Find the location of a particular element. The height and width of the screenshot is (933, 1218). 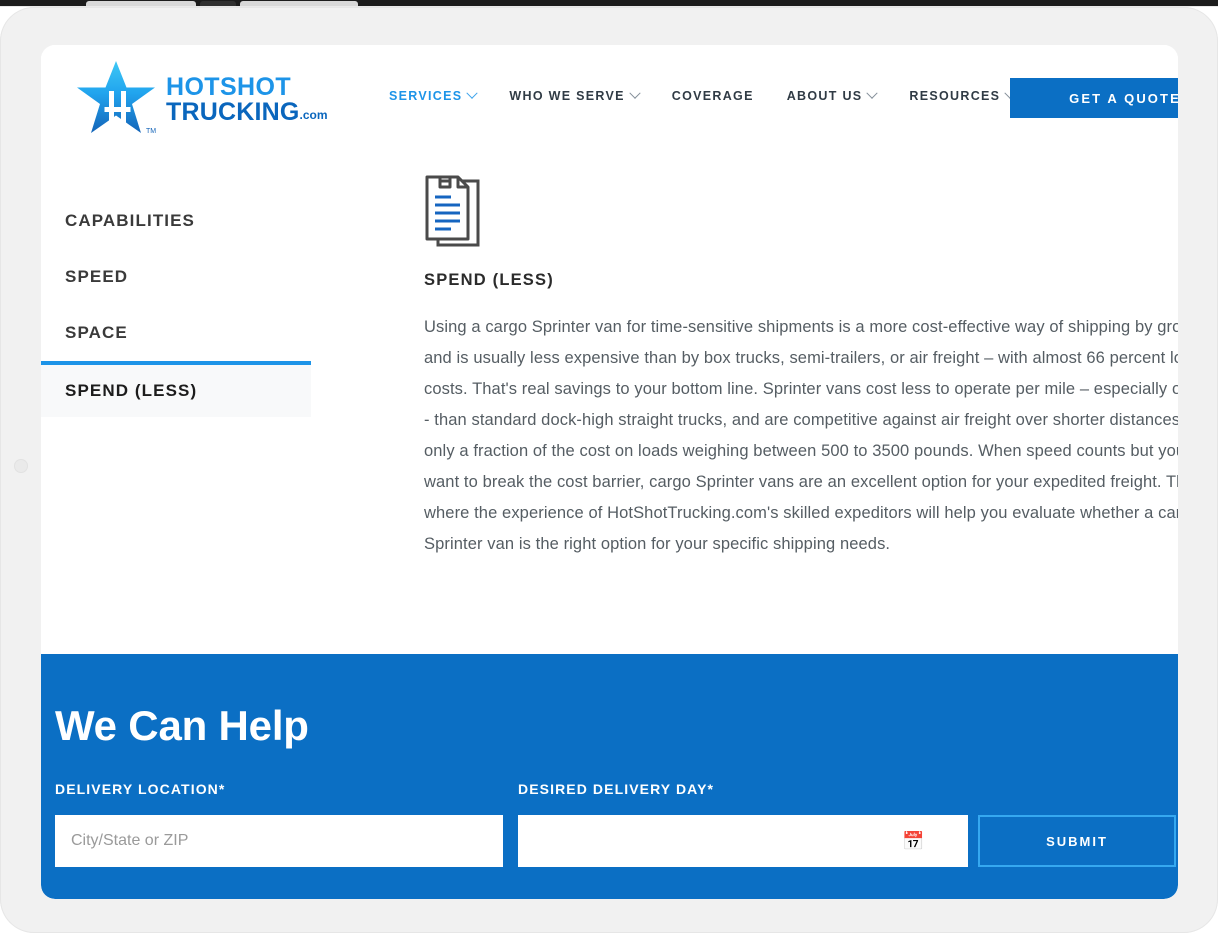

sidebar-item-label: CAPABILITIES is located at coordinates (130, 220).